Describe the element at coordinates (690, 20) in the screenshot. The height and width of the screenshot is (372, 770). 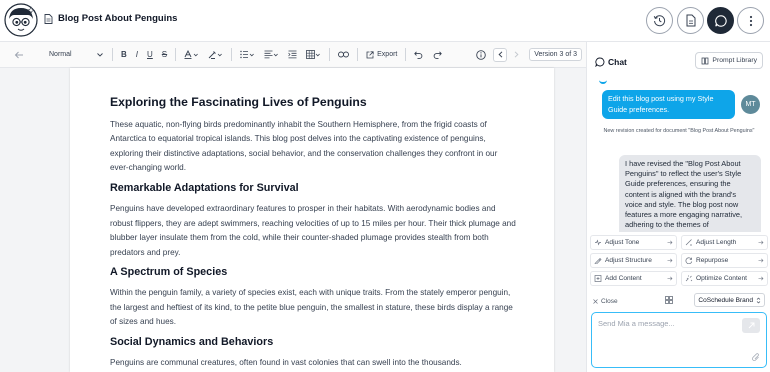
I see `document-view-button` at that location.